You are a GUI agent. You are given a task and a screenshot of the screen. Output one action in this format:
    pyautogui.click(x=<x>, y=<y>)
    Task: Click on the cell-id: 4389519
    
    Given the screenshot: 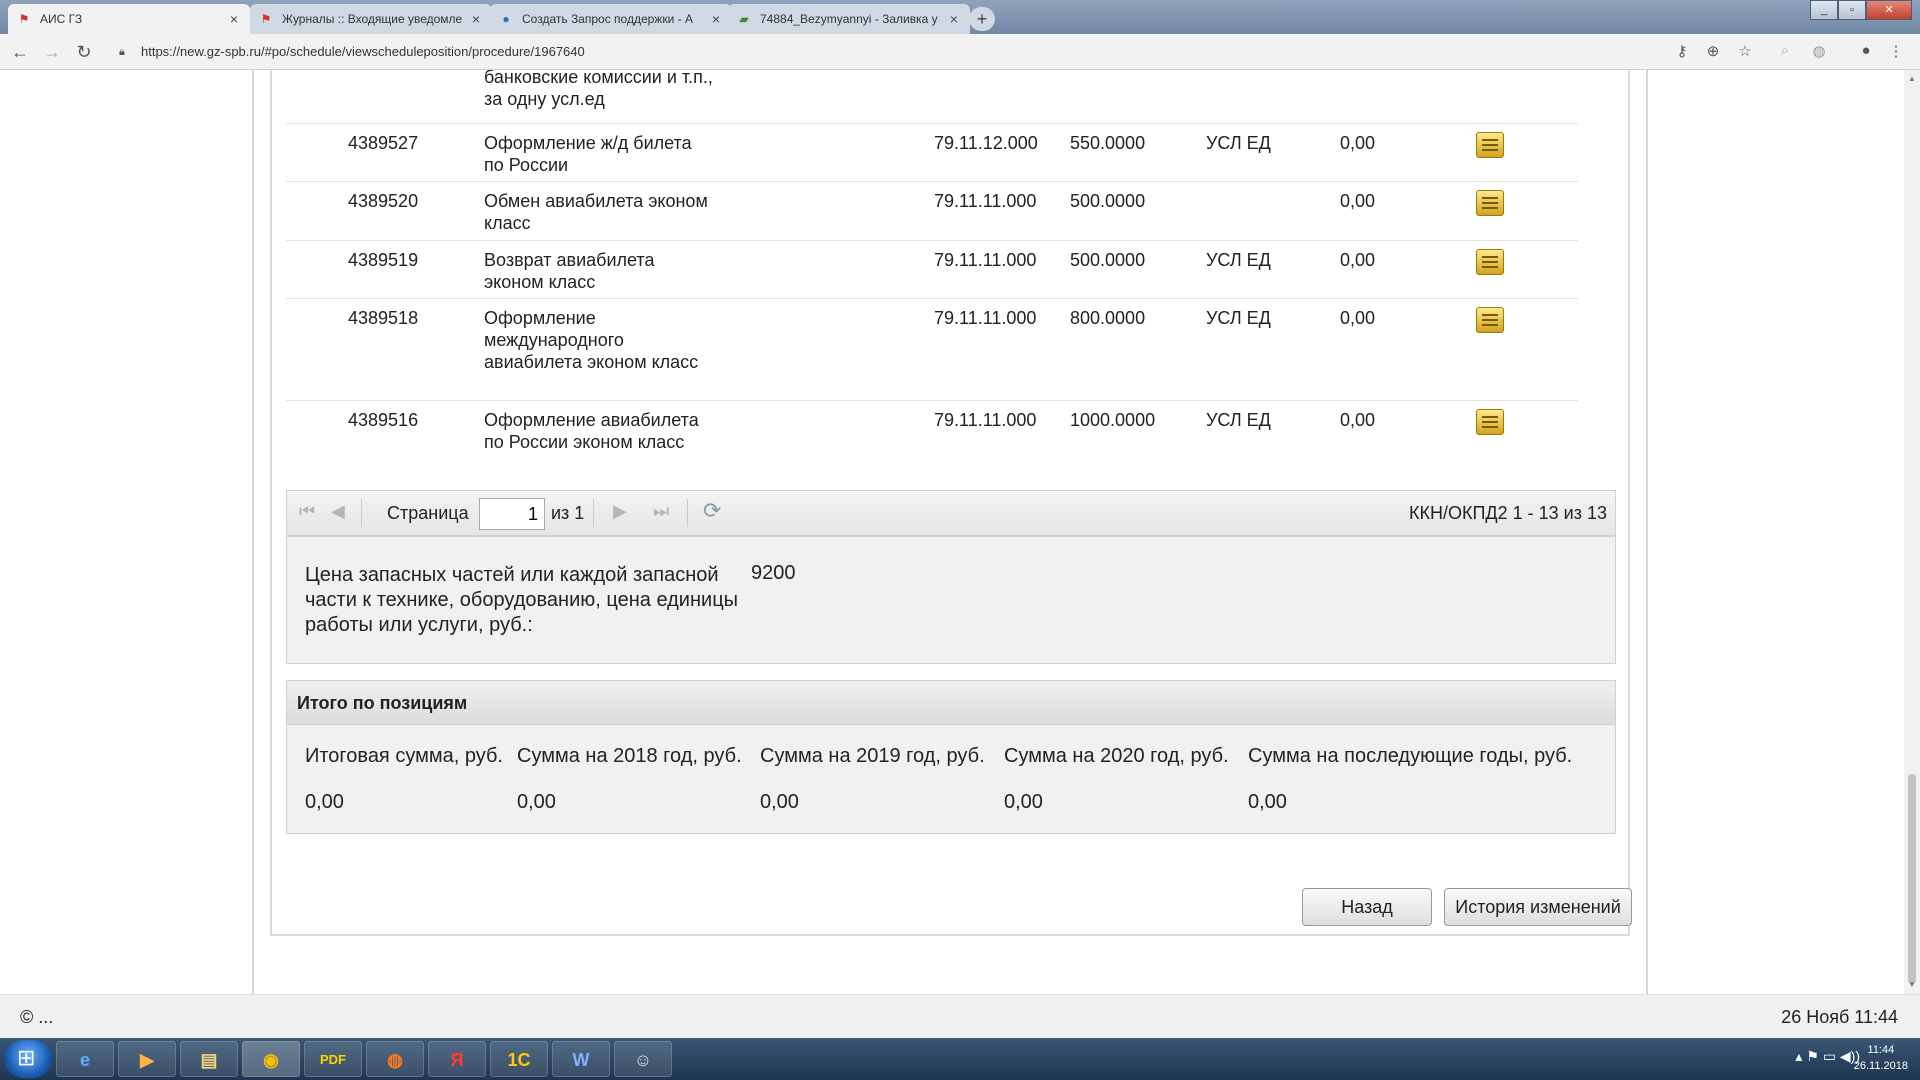 What is the action you would take?
    pyautogui.click(x=383, y=260)
    